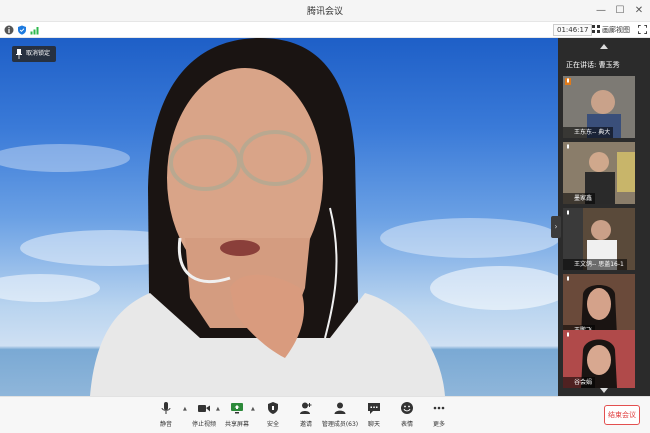 Image resolution: width=650 pixels, height=433 pixels. Describe the element at coordinates (272, 424) in the screenshot. I see `security-label: 安全` at that location.